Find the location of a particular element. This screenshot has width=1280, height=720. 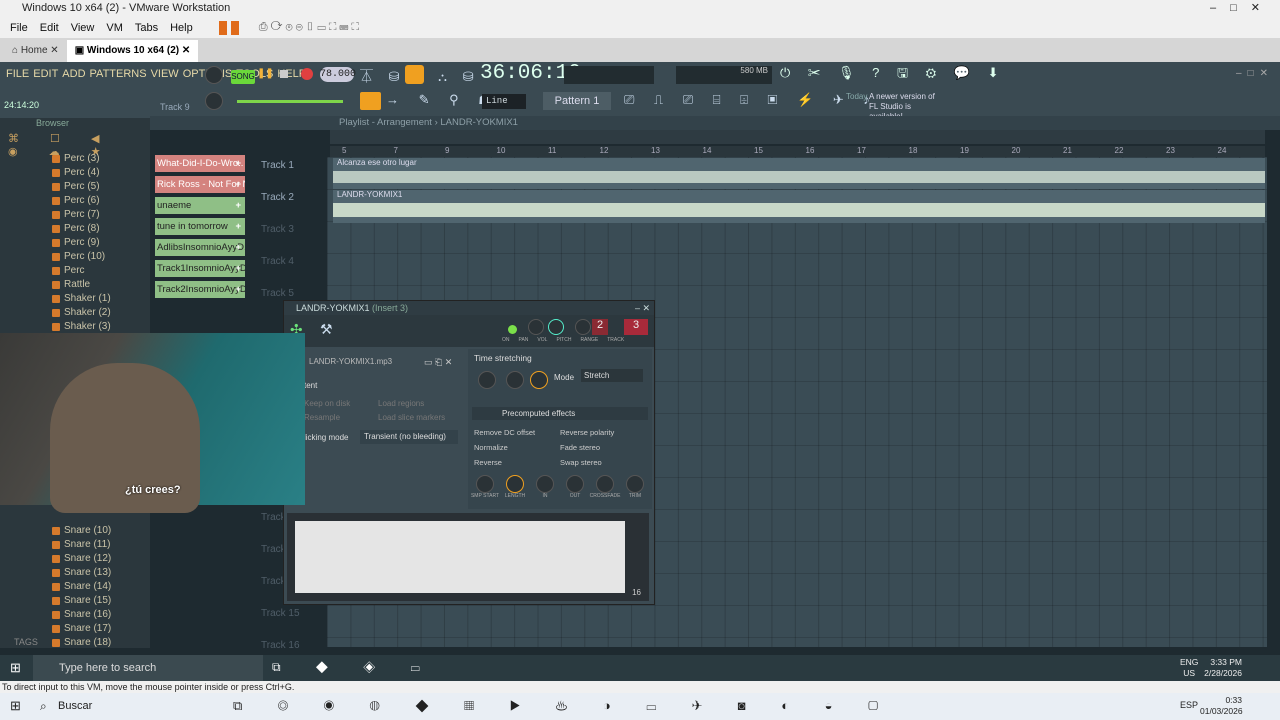

browser-item: Perc (4) is located at coordinates (75, 173).